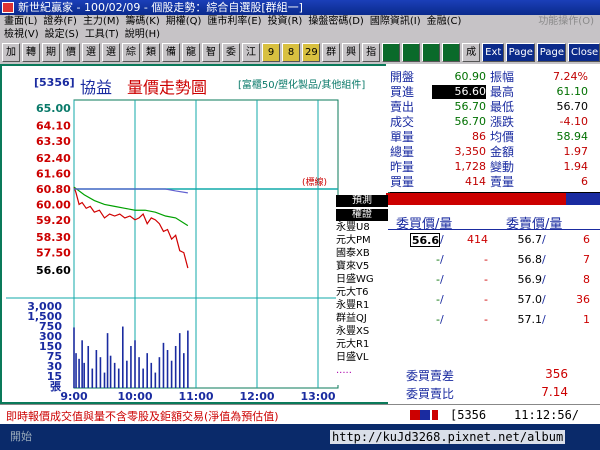 The height and width of the screenshot is (450, 600). Describe the element at coordinates (459, 92) in the screenshot. I see `quote-value: 56.60` at that location.